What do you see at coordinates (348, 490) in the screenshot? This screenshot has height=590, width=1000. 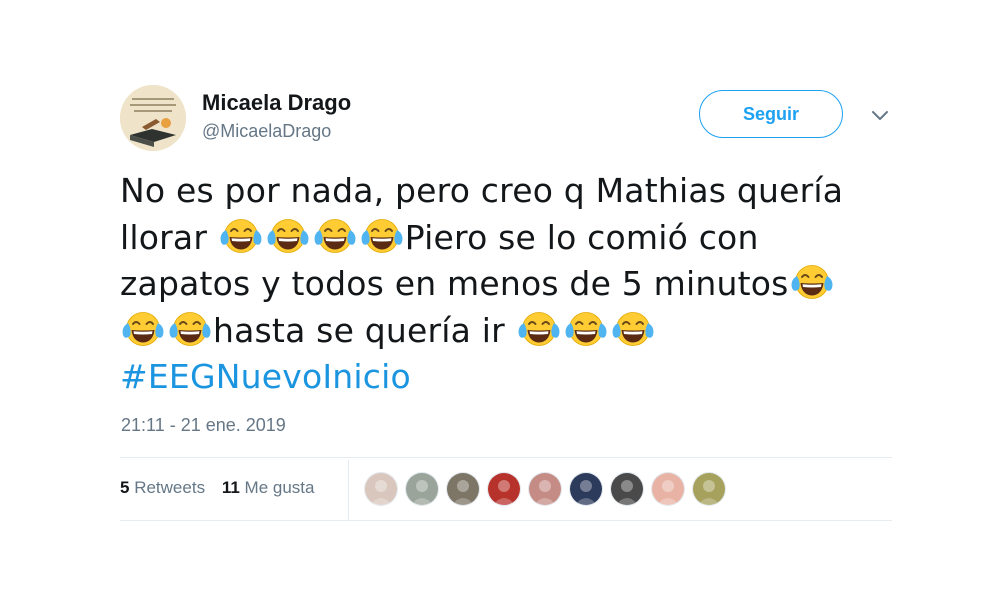 I see `stats-divider` at bounding box center [348, 490].